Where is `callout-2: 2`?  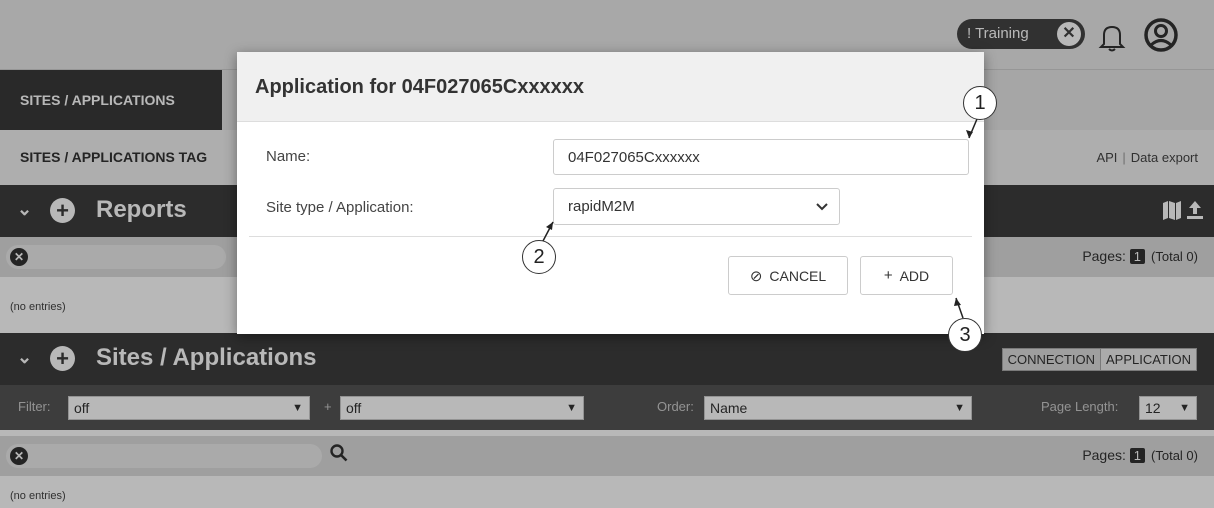
callout-2: 2 is located at coordinates (539, 257).